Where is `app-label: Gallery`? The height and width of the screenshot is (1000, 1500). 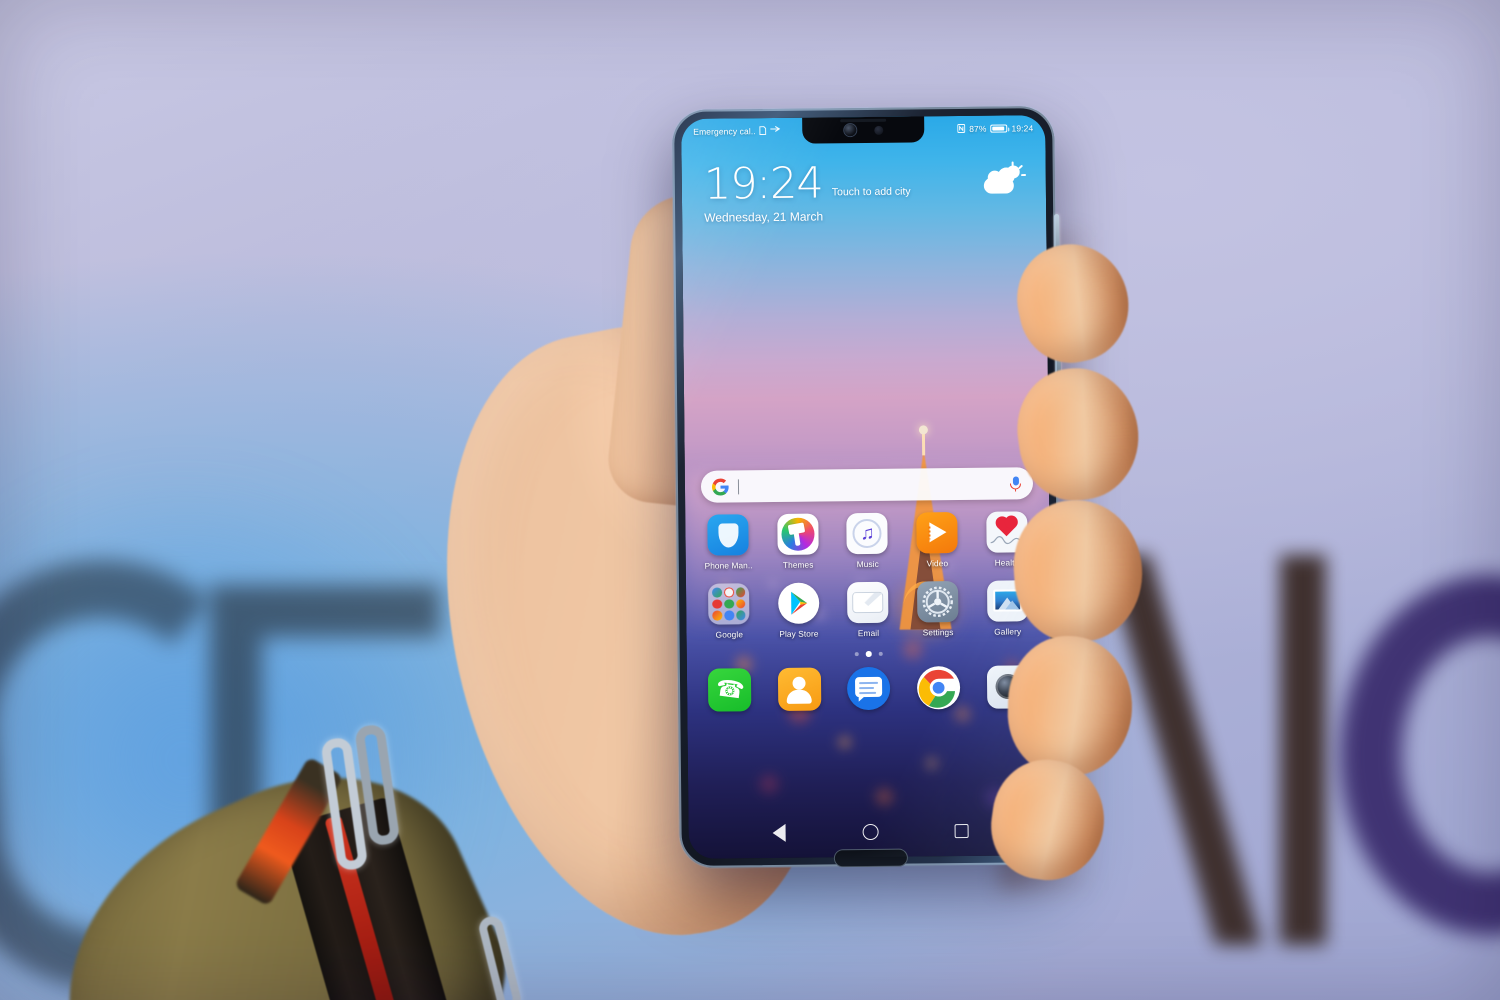
app-label: Gallery is located at coordinates (1008, 631).